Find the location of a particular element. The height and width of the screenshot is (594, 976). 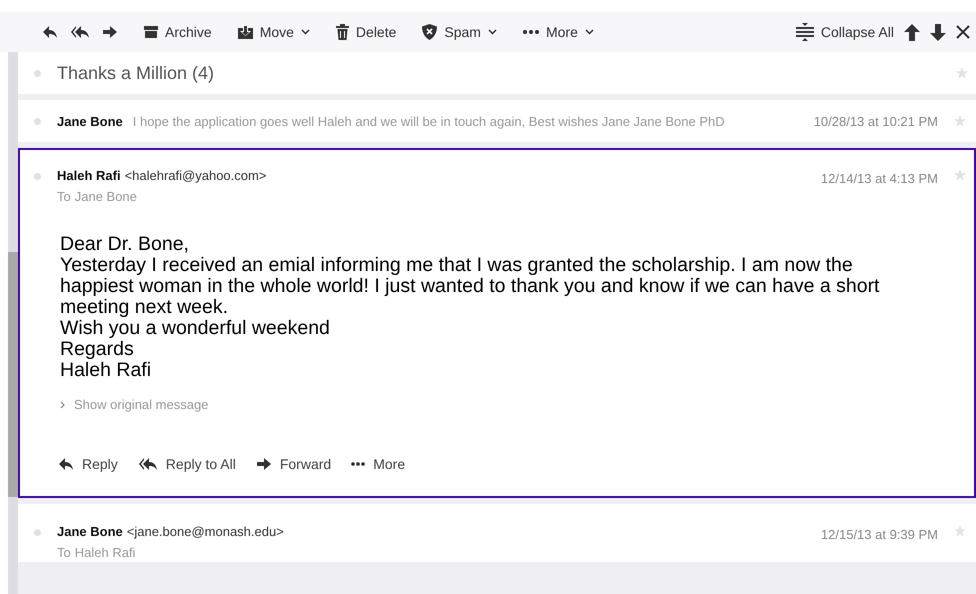

tray-down-icon is located at coordinates (245, 32).